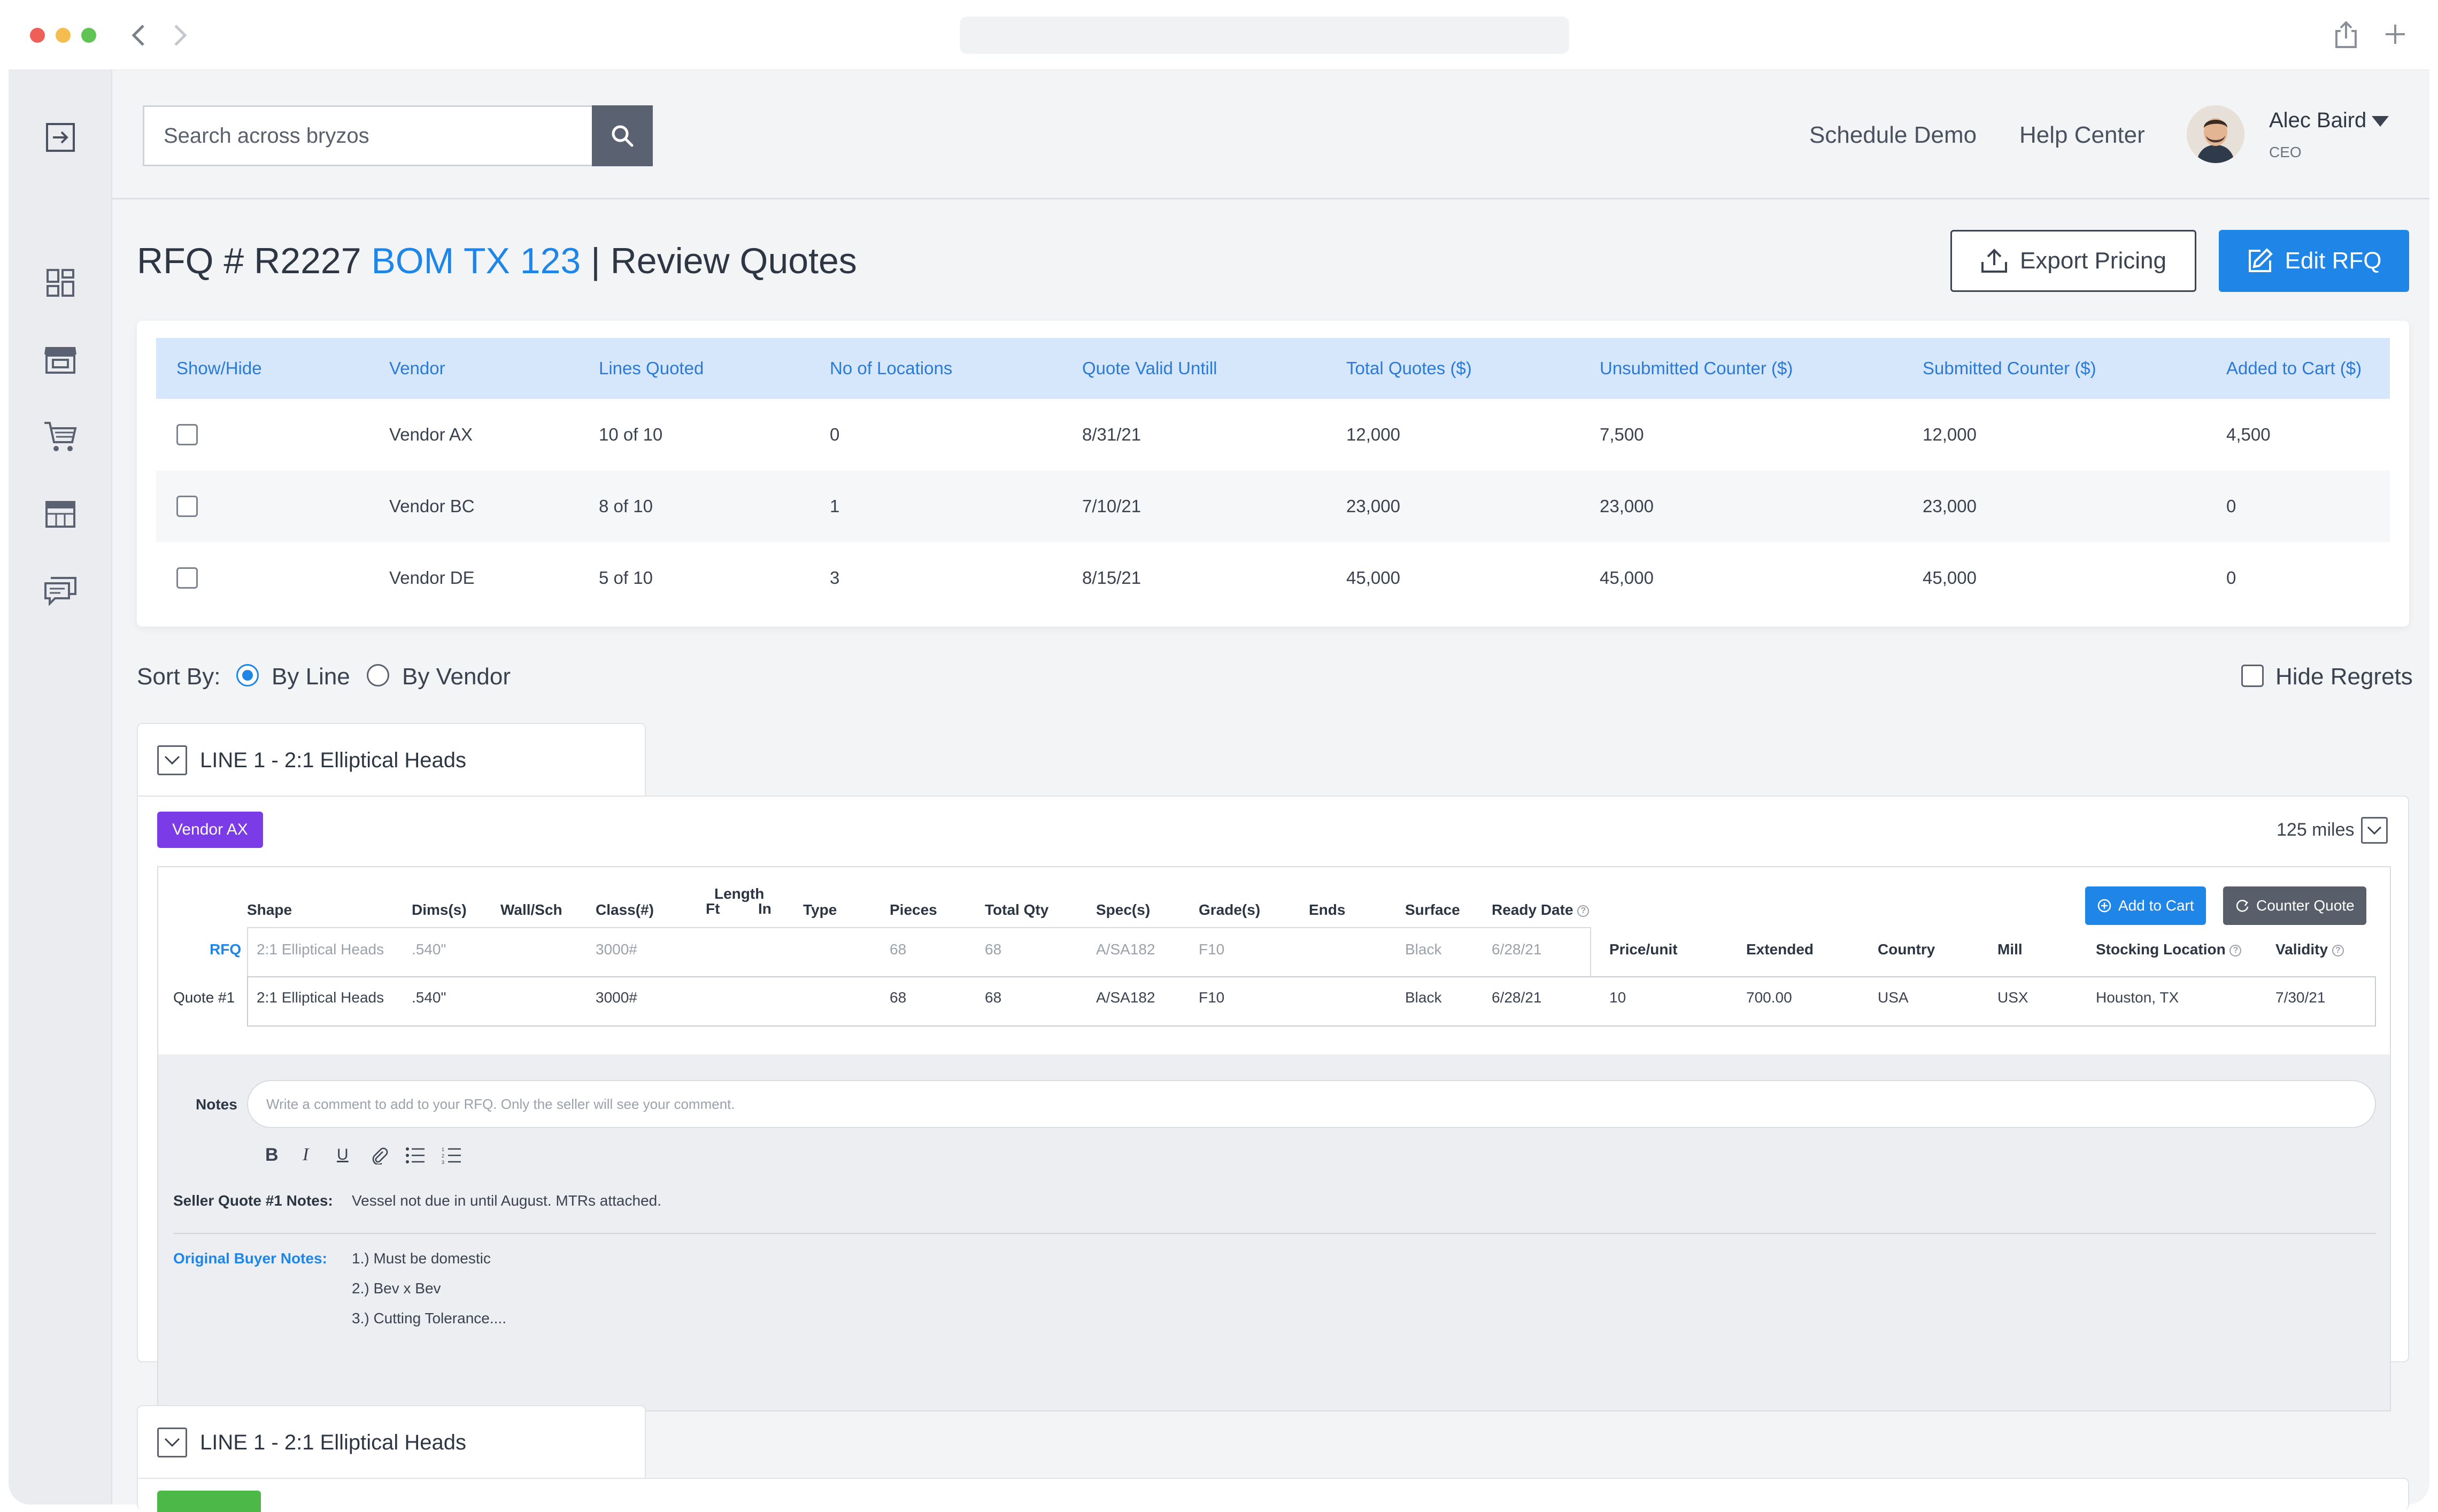 This screenshot has width=2438, height=1512. I want to click on vendor-badge, so click(209, 1502).